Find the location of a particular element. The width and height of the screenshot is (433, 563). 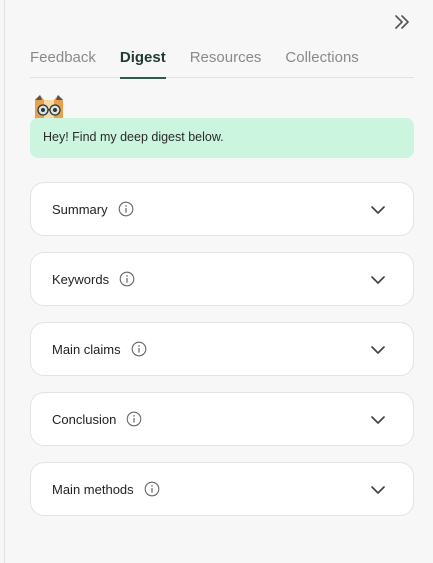

tab-digest: Digest is located at coordinates (142, 62).